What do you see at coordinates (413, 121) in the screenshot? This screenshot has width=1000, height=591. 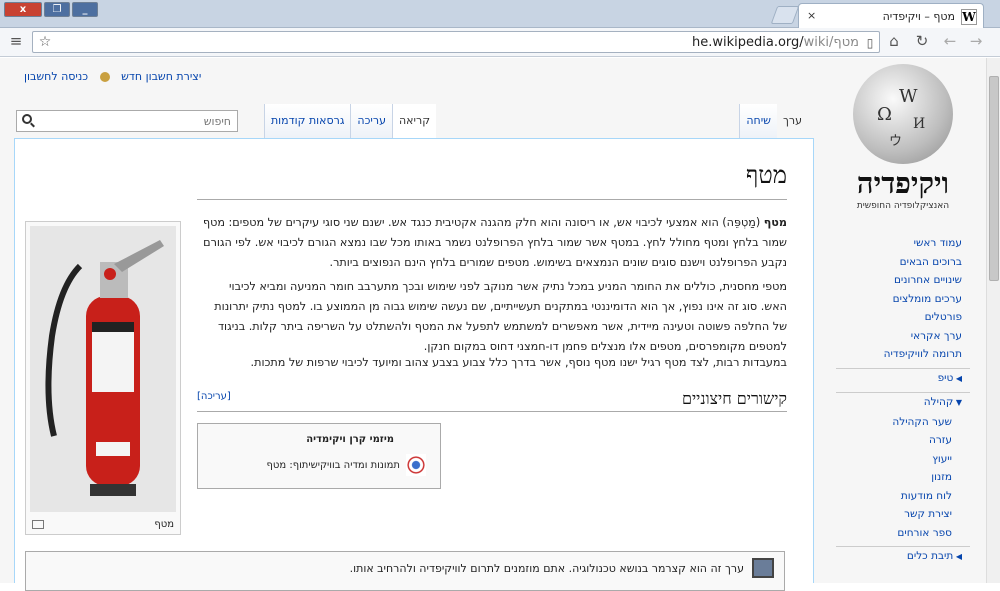 I see `tab-read: קריאה` at bounding box center [413, 121].